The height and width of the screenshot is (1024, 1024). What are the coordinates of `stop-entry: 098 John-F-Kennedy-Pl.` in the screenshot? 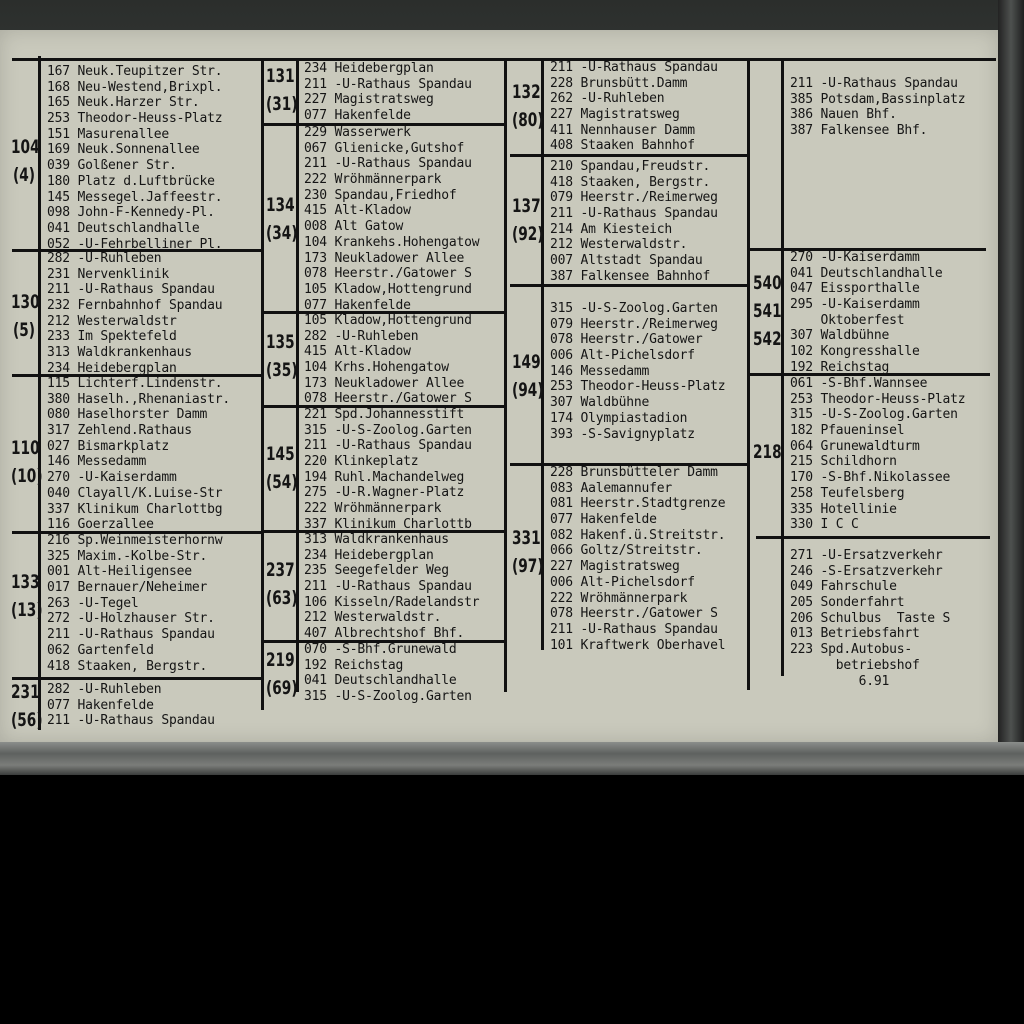 It's located at (131, 213).